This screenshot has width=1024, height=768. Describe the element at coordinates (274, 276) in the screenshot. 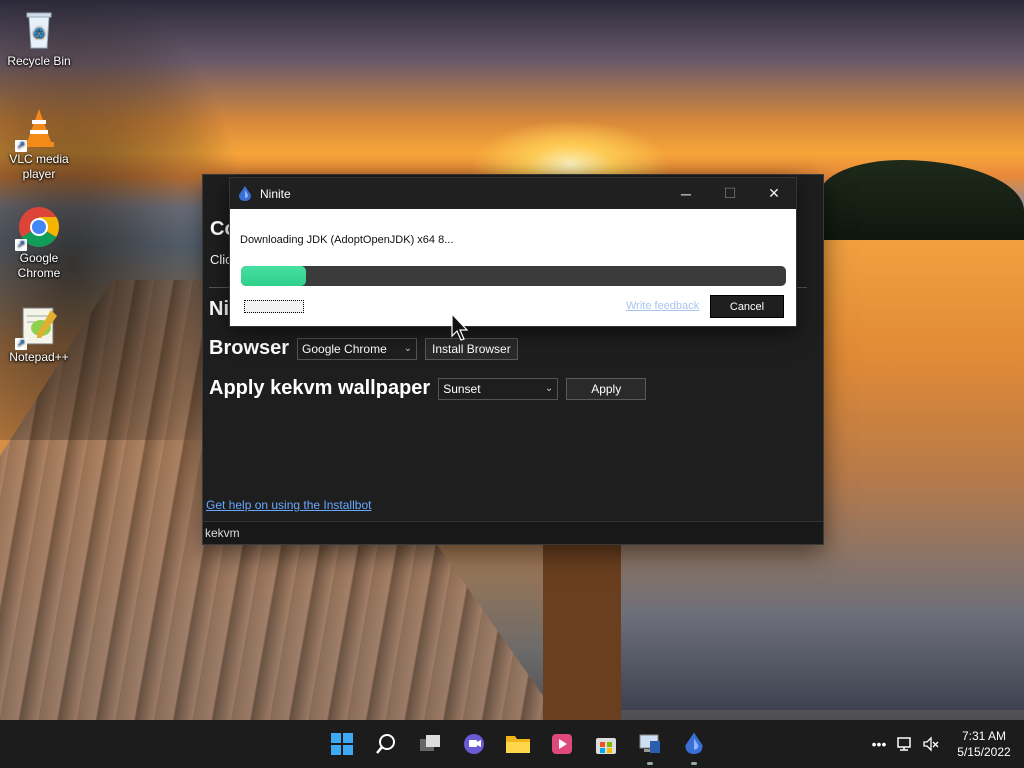

I see `progress-fill` at that location.